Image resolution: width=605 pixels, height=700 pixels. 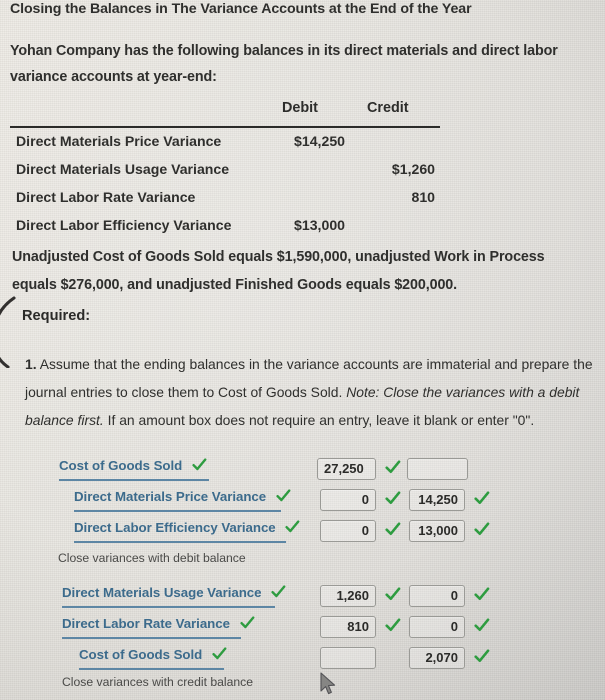 I want to click on column-header-credit: Credit, so click(x=388, y=108).